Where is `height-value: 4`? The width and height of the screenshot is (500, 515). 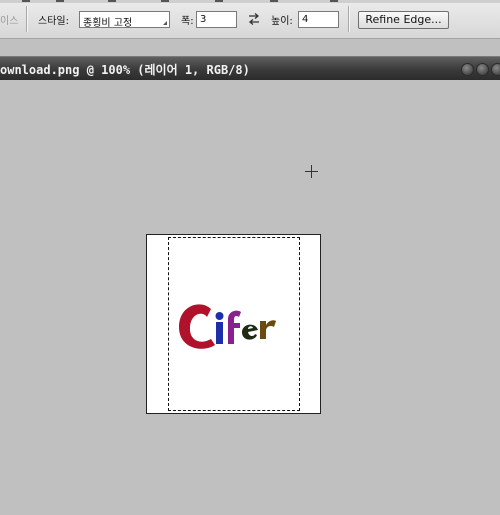 height-value: 4 is located at coordinates (305, 19).